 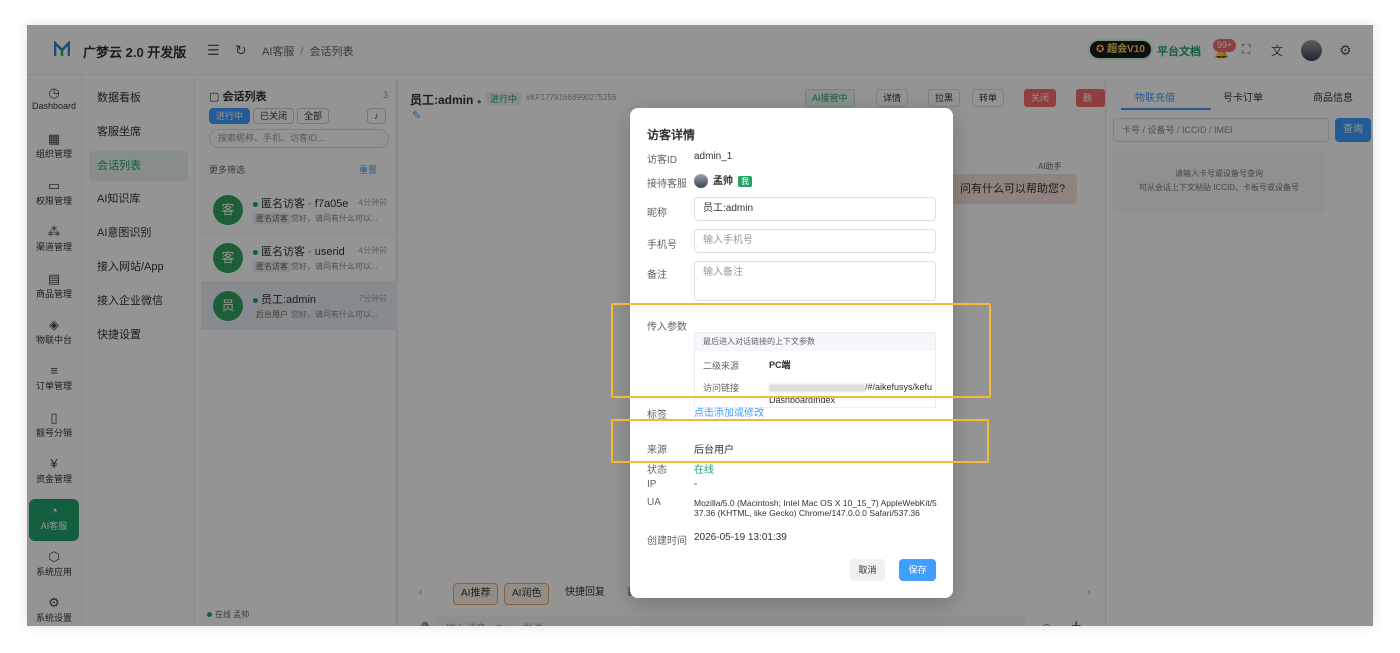 What do you see at coordinates (801, 350) in the screenshot?
I see `highlight-box-params` at bounding box center [801, 350].